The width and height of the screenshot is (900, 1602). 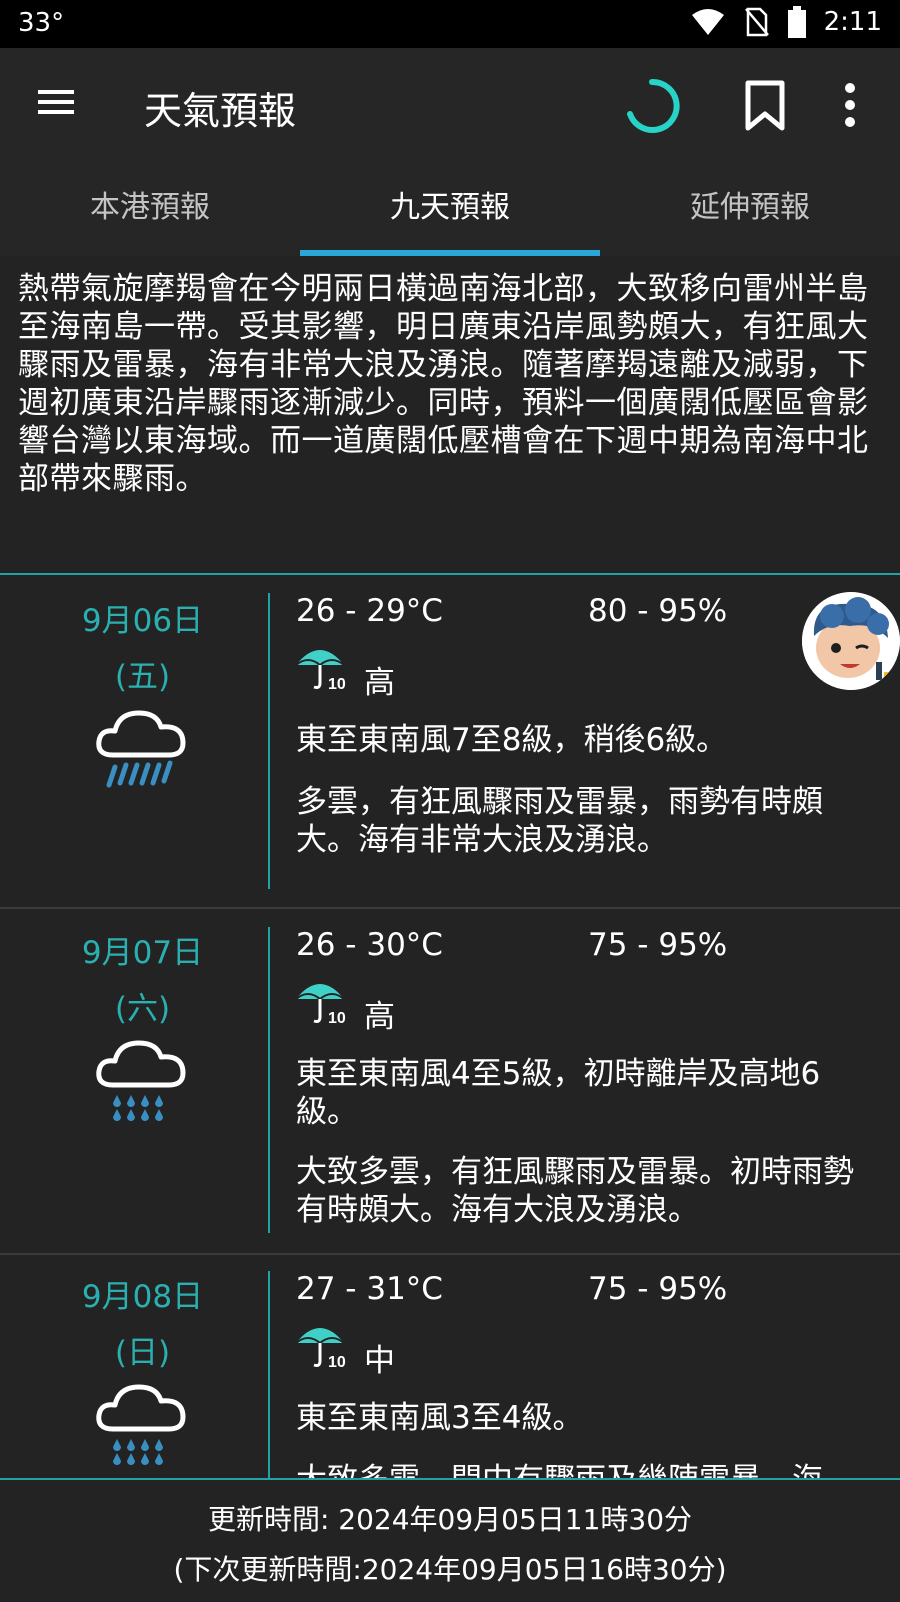 I want to click on status-icons: 2:11, so click(x=786, y=22).